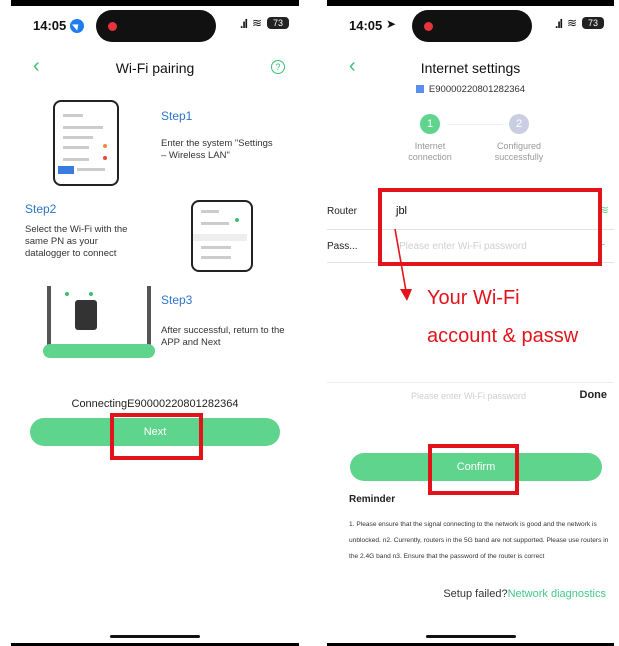  I want to click on progress-label-1: Internet connection, so click(430, 151).